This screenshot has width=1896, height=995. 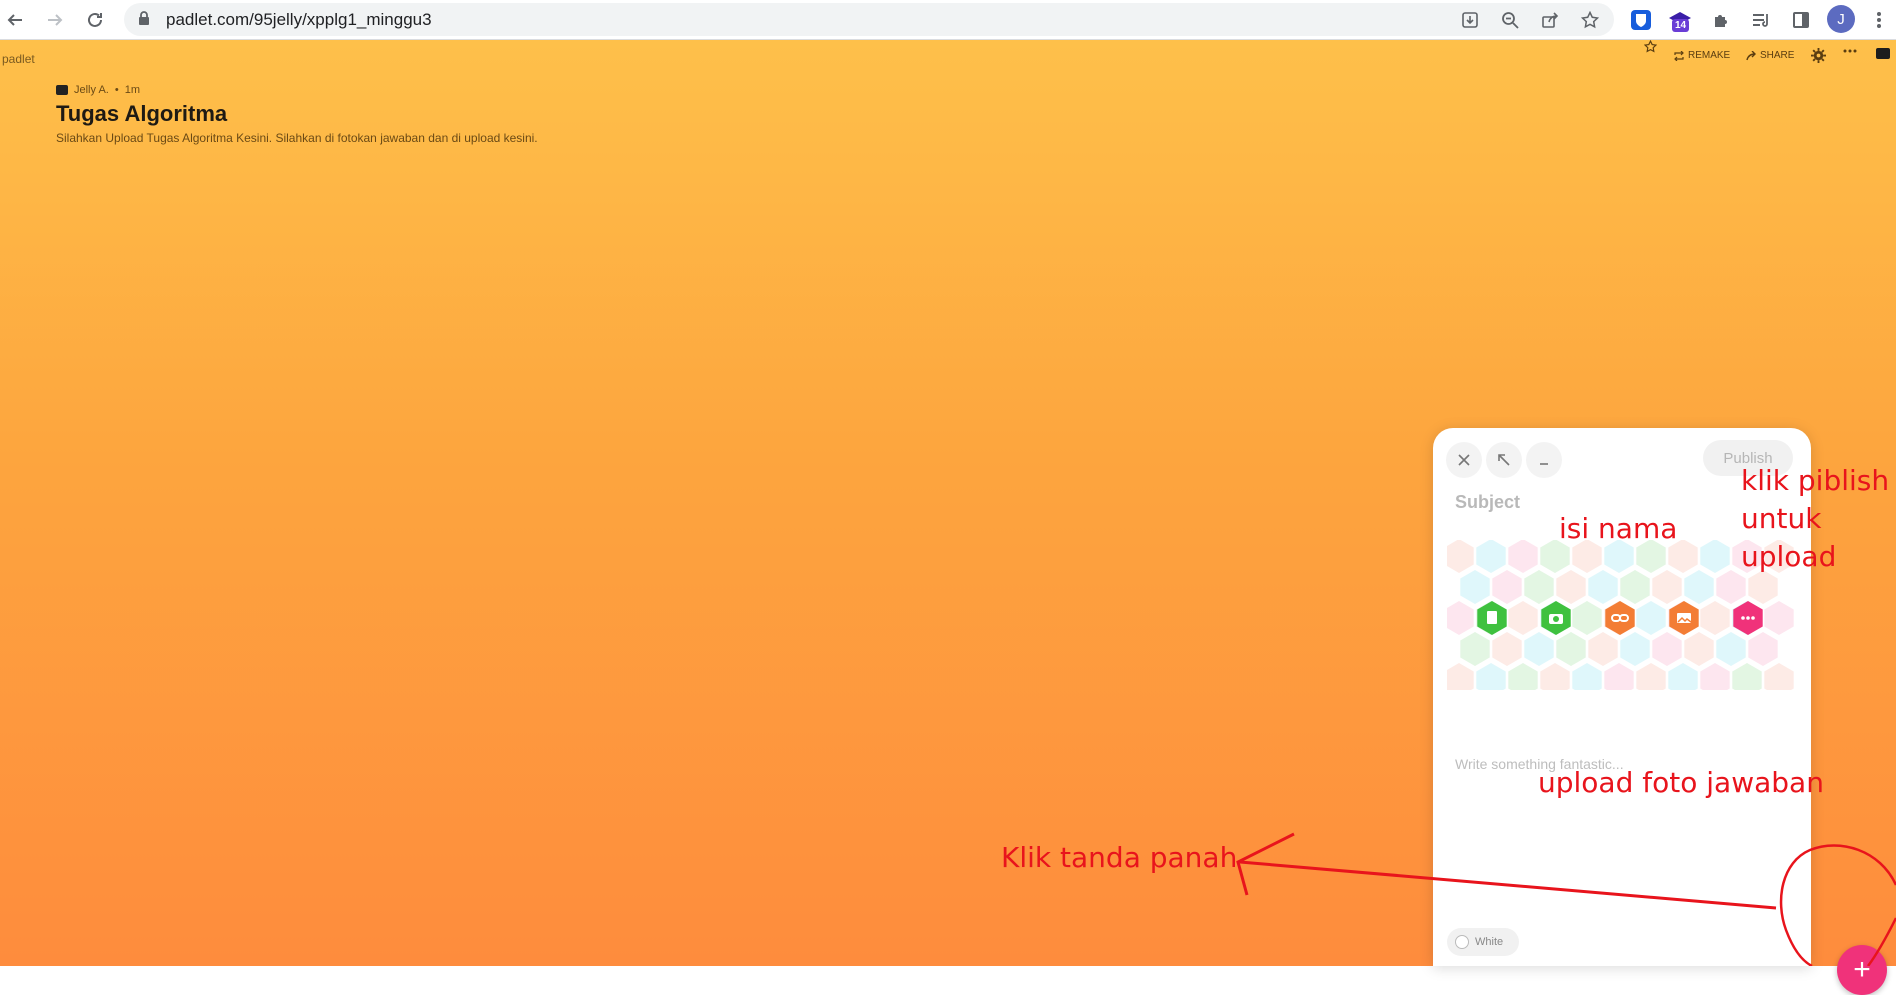 I want to click on annotation-arrow, so click(x=1508, y=885).